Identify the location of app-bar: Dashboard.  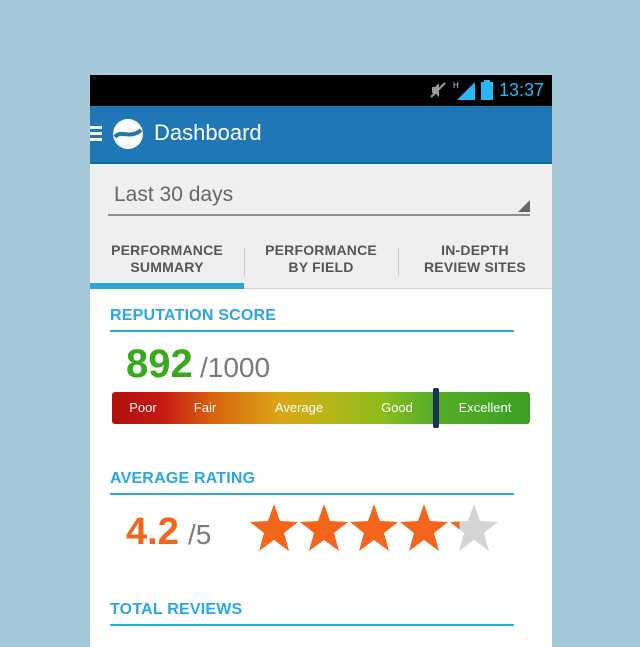
(321, 135).